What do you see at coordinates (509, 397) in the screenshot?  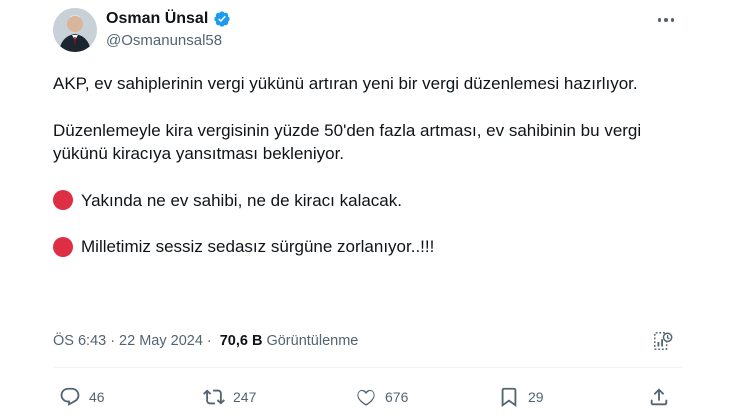 I see `bookmark-icon` at bounding box center [509, 397].